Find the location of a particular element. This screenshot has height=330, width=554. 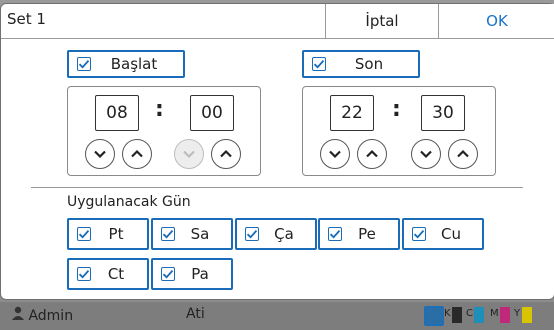

start-minute-down-button is located at coordinates (189, 154).